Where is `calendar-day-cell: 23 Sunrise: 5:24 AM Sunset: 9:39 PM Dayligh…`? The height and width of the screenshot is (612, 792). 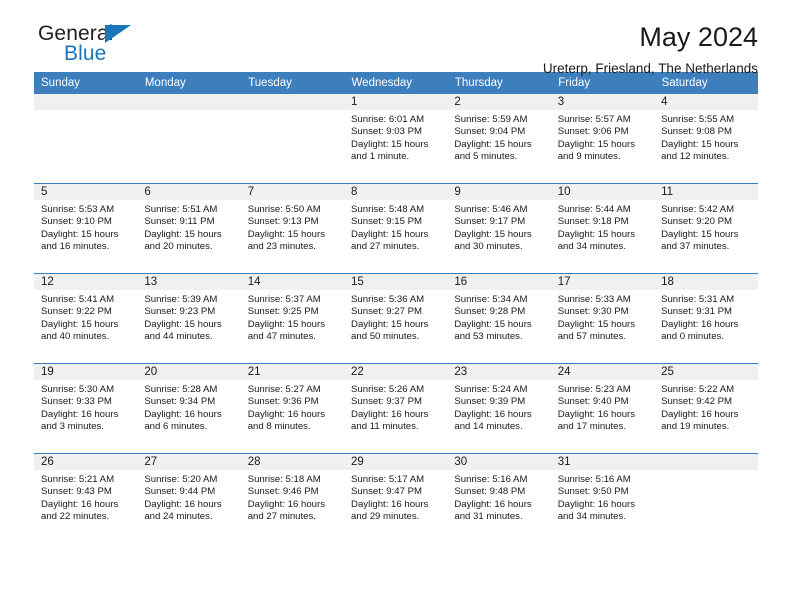 calendar-day-cell: 23 Sunrise: 5:24 AM Sunset: 9:39 PM Dayligh… is located at coordinates (499, 408).